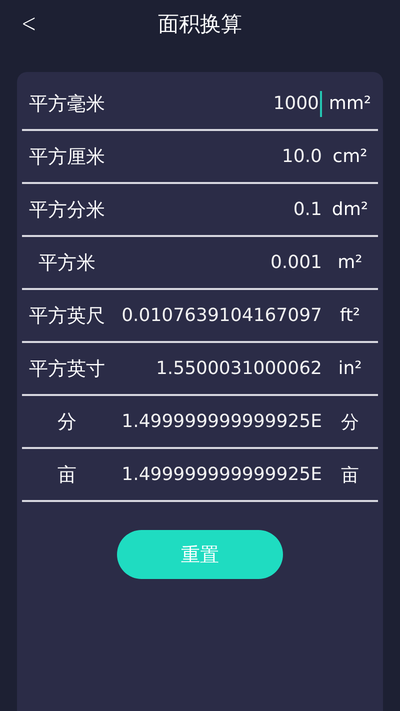 Image resolution: width=400 pixels, height=711 pixels. I want to click on unit-symbol: m², so click(350, 262).